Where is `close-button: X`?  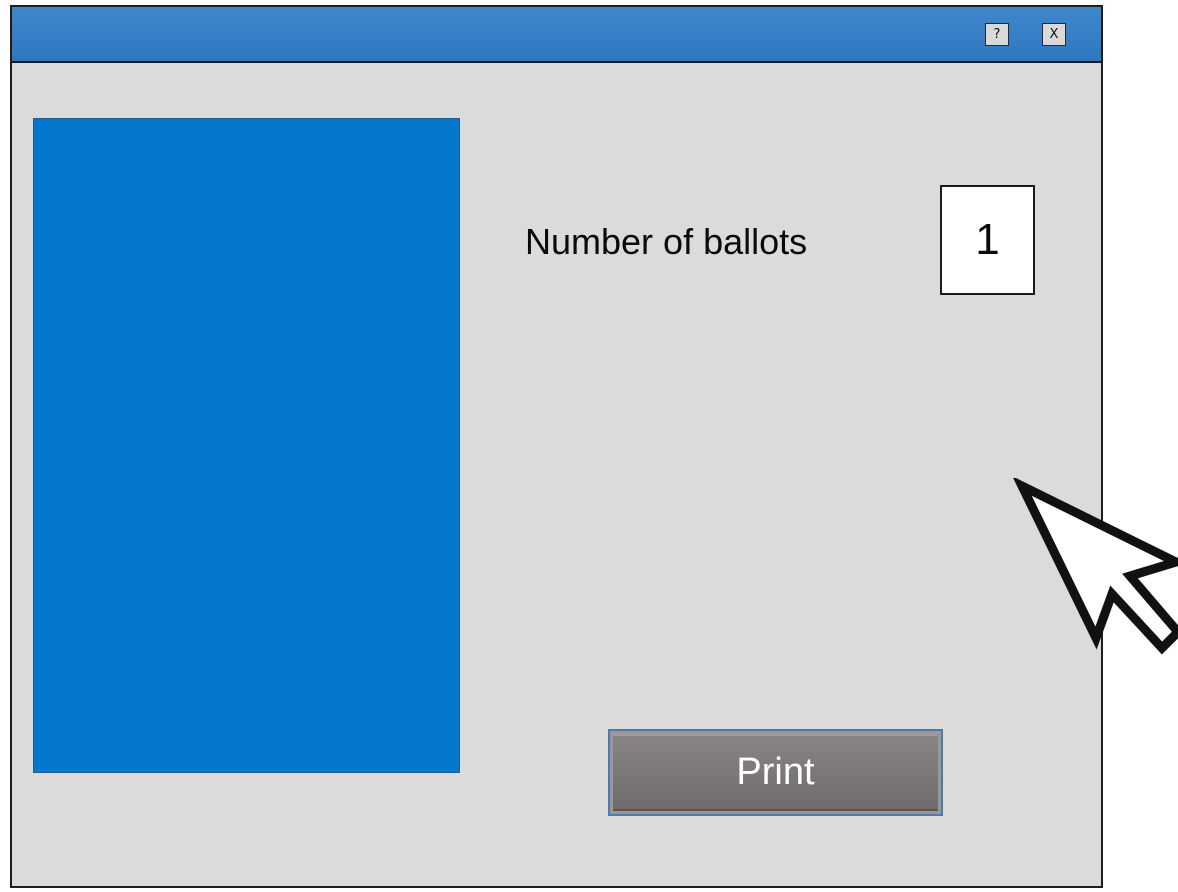
close-button: X is located at coordinates (1054, 34).